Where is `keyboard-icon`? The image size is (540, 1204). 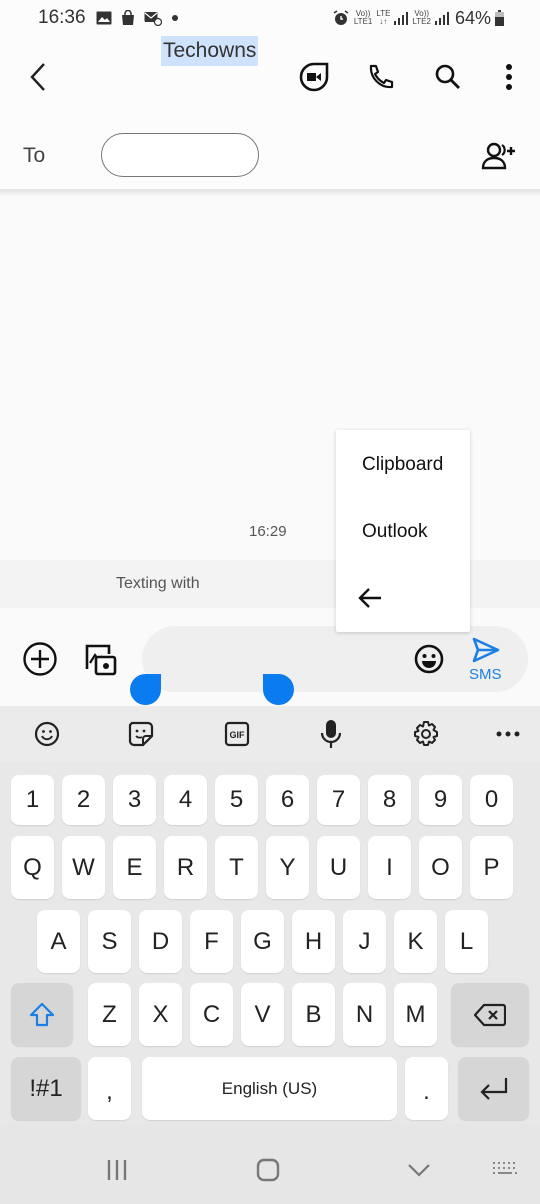
keyboard-icon is located at coordinates (505, 1168).